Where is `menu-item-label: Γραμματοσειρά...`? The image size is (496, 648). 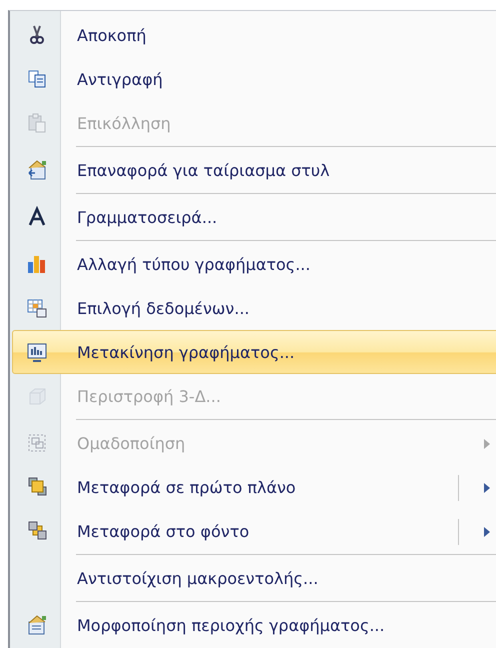
menu-item-label: Γραμματοσειρά... is located at coordinates (147, 217).